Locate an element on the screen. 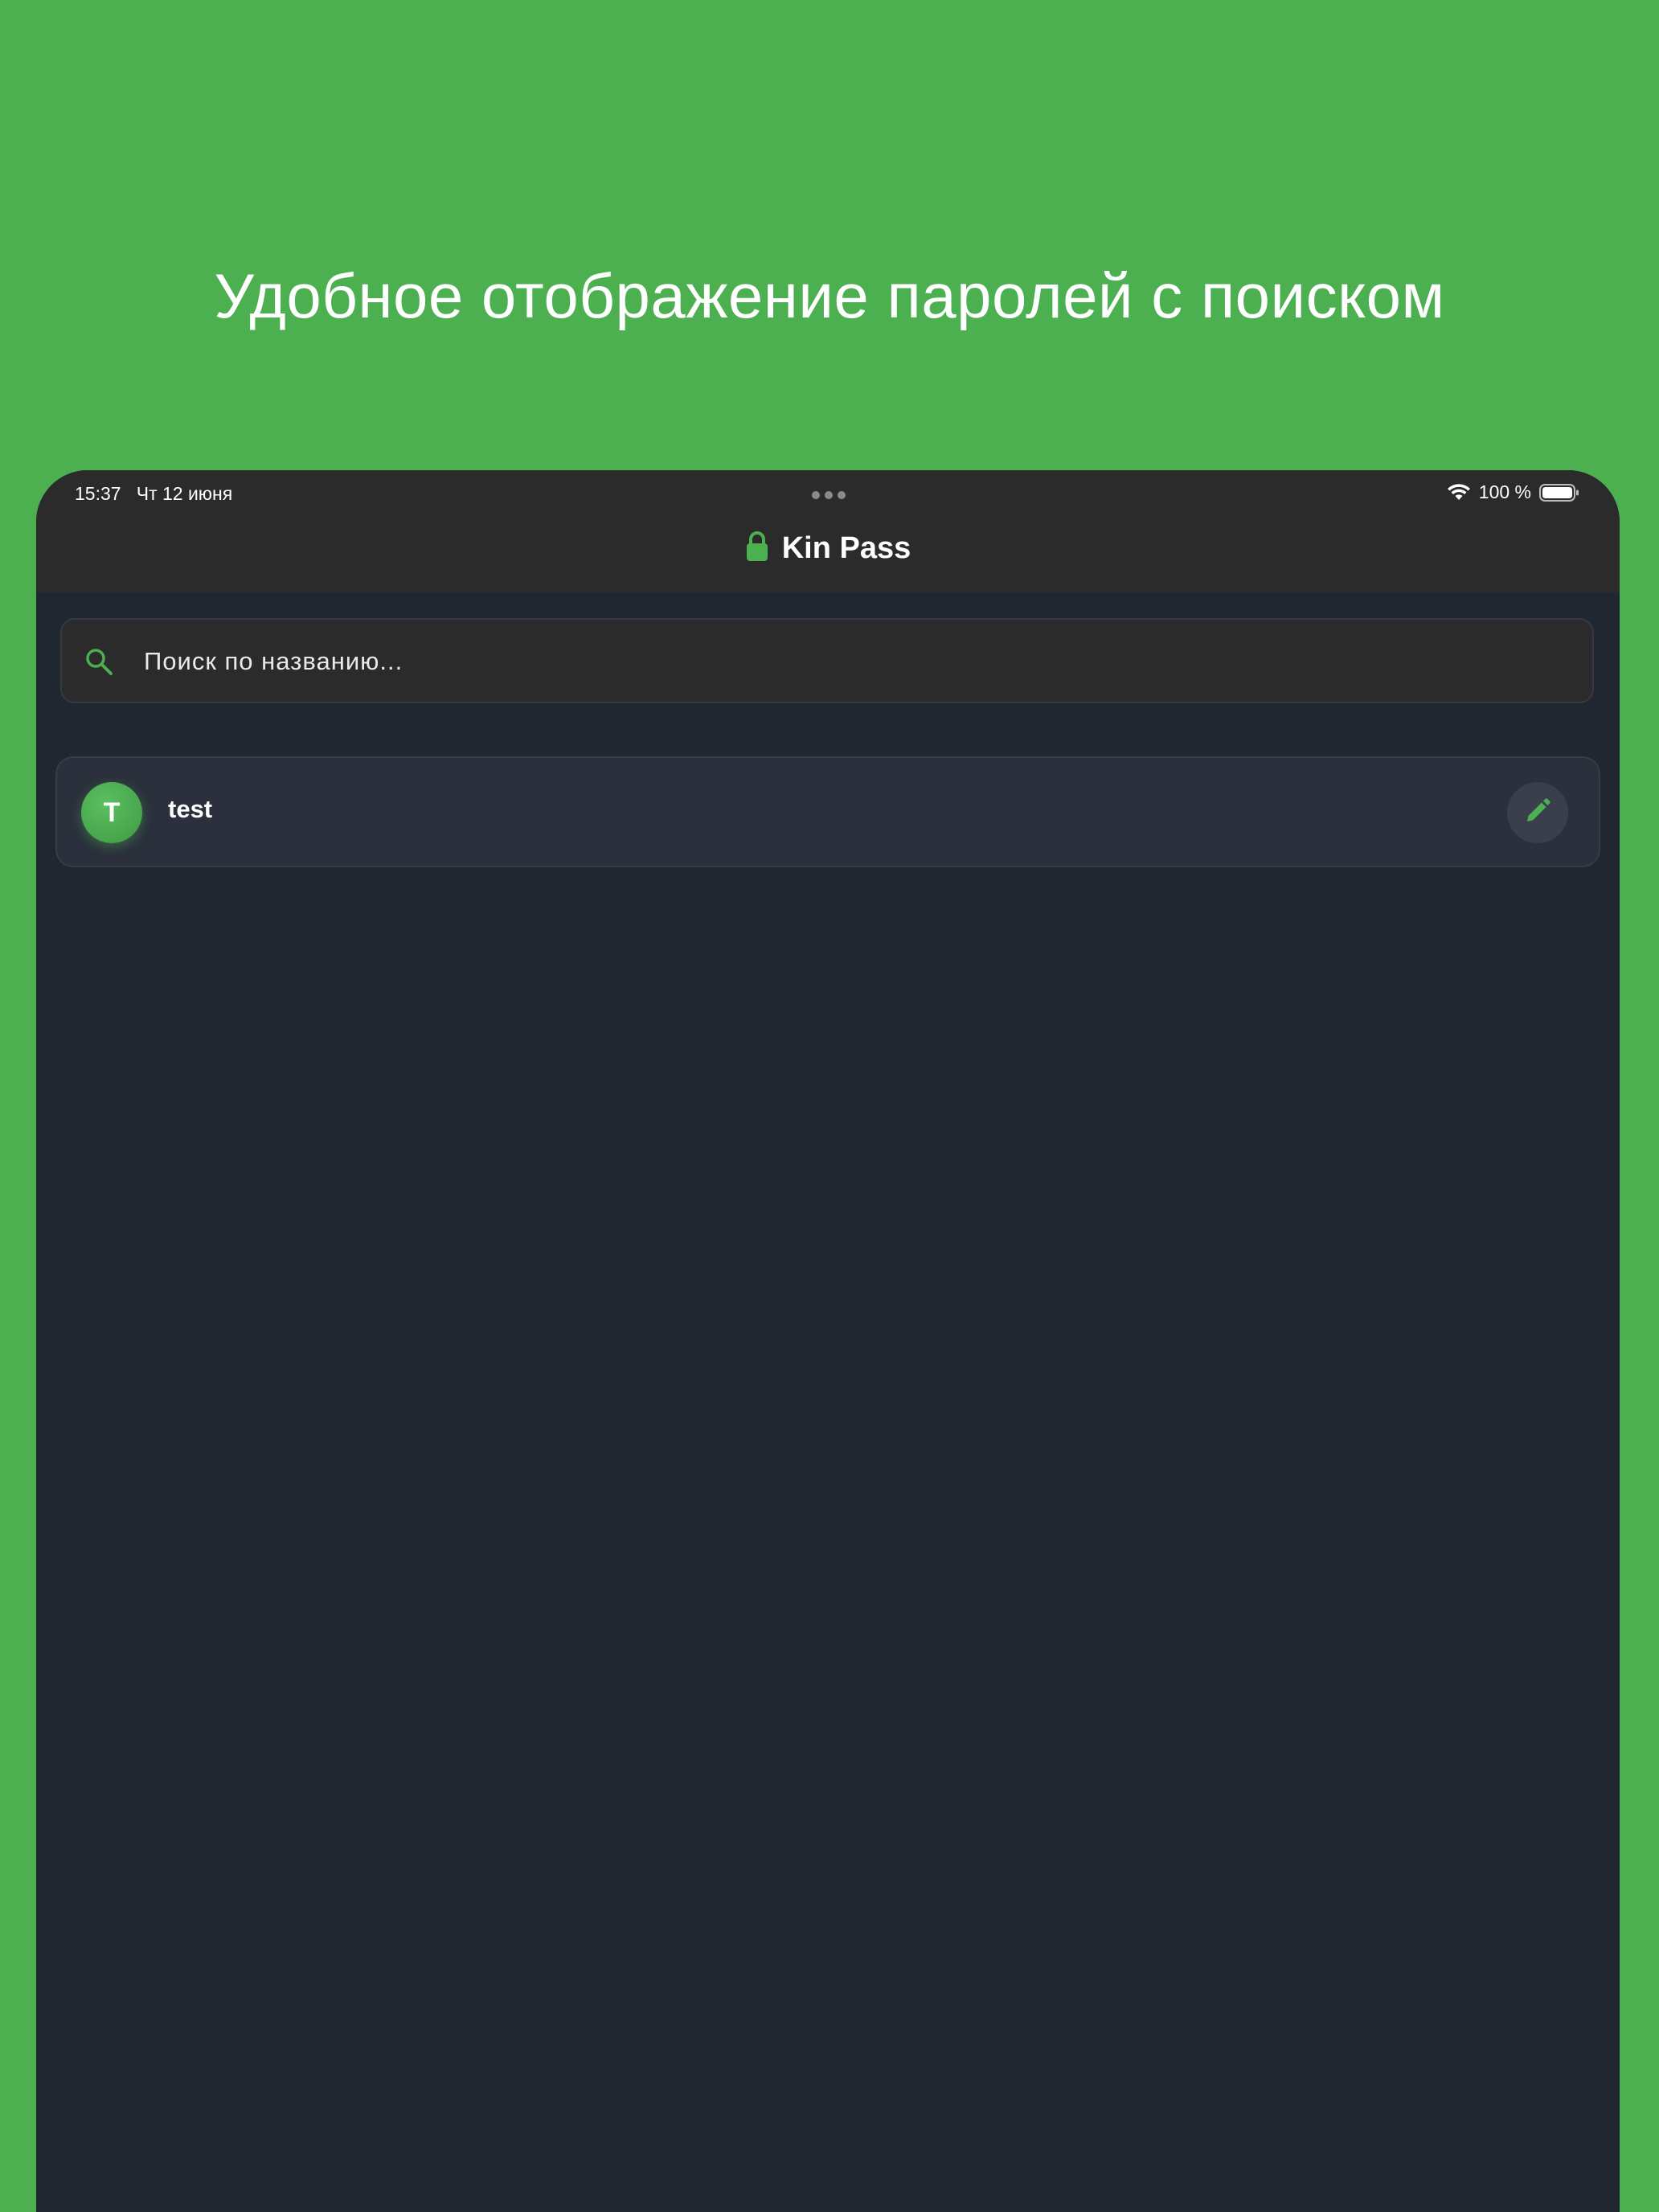 Image resolution: width=1659 pixels, height=2212 pixels. edit-button is located at coordinates (1537, 812).